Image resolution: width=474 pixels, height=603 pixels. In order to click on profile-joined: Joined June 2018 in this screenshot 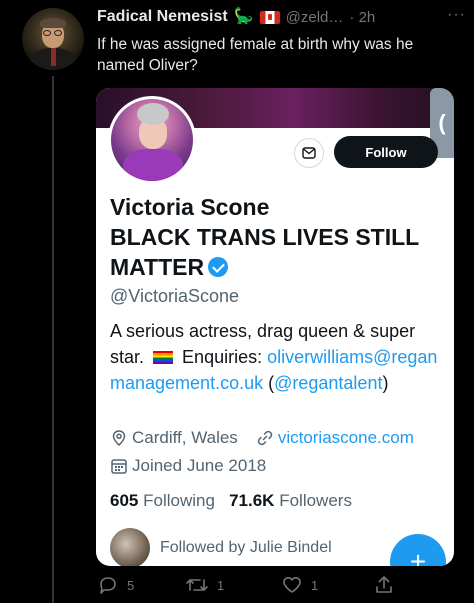, I will do `click(199, 465)`.